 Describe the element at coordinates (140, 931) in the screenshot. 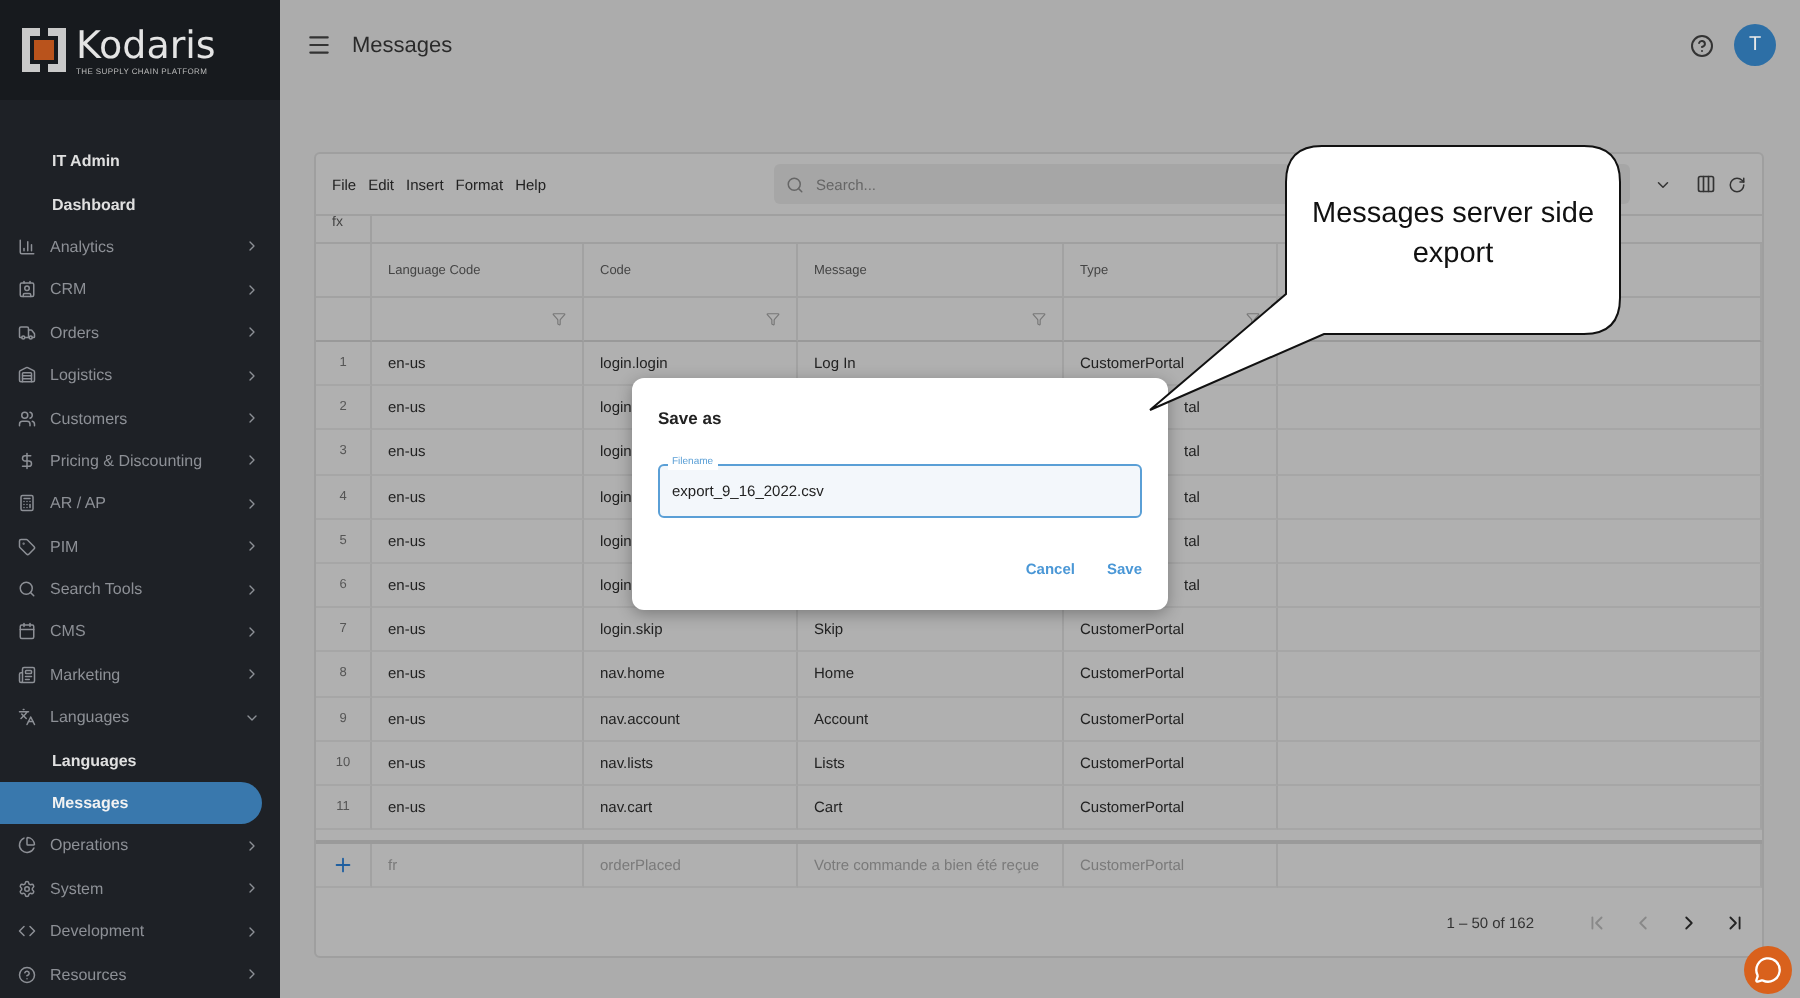

I see `sidebar-item: Development` at that location.